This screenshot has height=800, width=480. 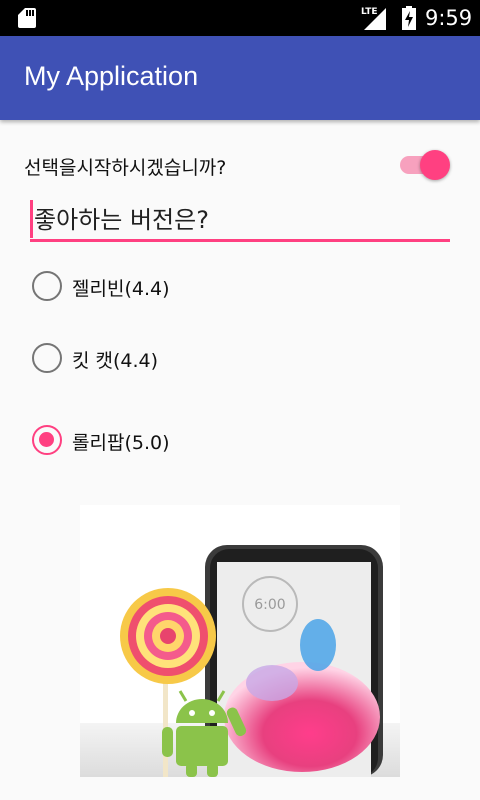 I want to click on radio-kitkat: 킷 캣(4.4), so click(x=182, y=359).